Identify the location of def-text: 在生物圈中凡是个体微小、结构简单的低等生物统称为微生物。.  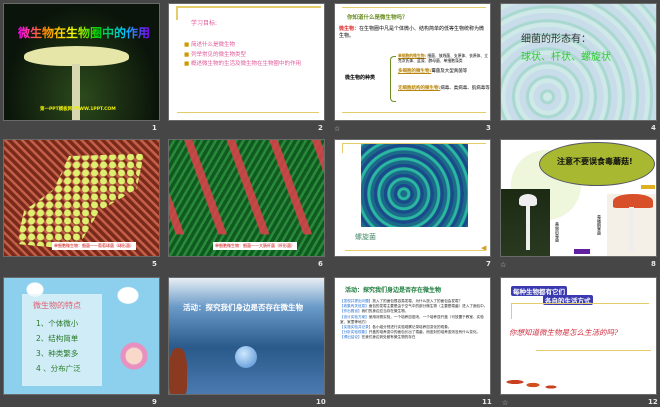
(412, 32).